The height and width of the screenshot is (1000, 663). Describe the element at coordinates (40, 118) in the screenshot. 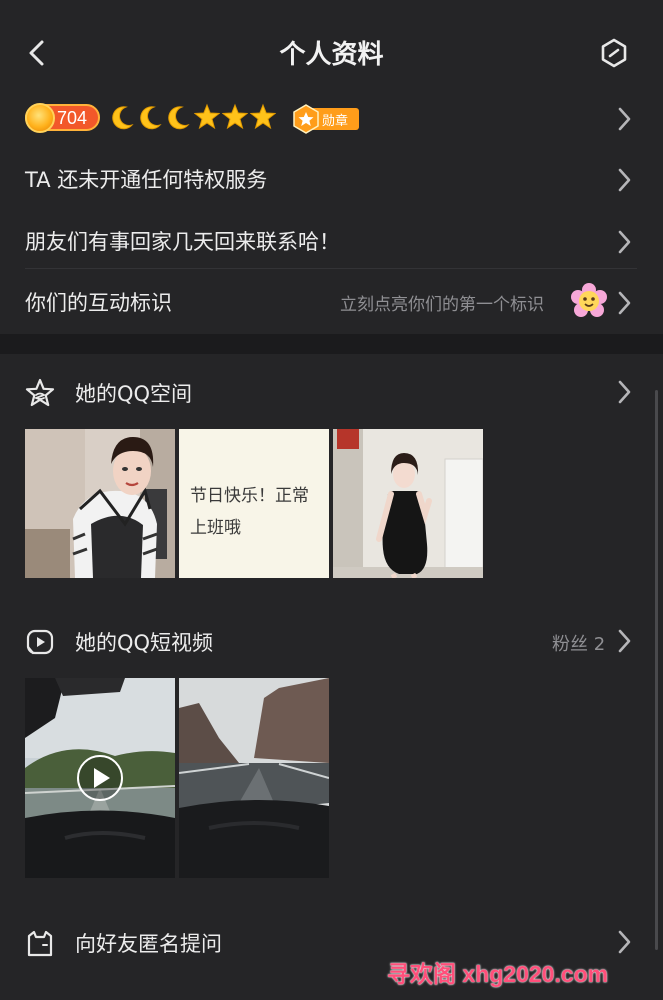

I see `crown-coin-icon` at that location.